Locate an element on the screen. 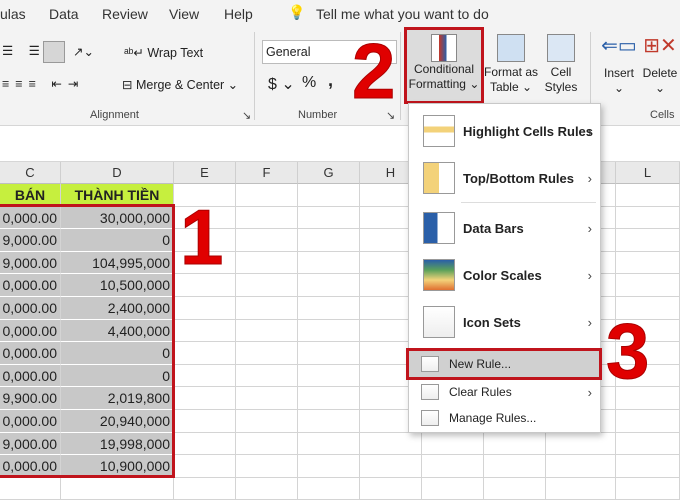  tab-data: Data is located at coordinates (64, 14).